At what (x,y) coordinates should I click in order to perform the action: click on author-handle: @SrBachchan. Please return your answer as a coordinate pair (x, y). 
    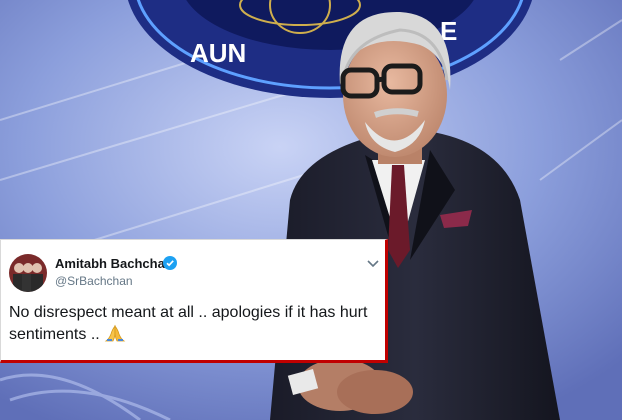
    Looking at the image, I should click on (94, 281).